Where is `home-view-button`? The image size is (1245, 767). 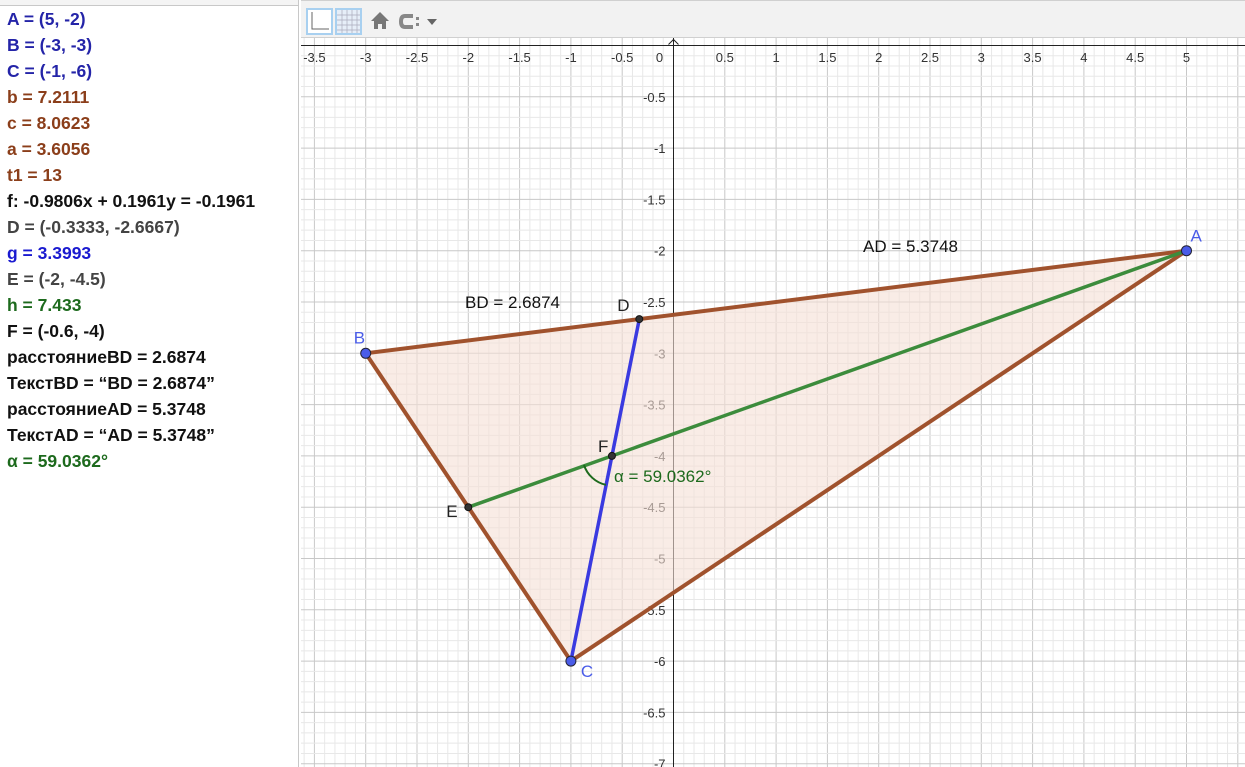
home-view-button is located at coordinates (380, 21).